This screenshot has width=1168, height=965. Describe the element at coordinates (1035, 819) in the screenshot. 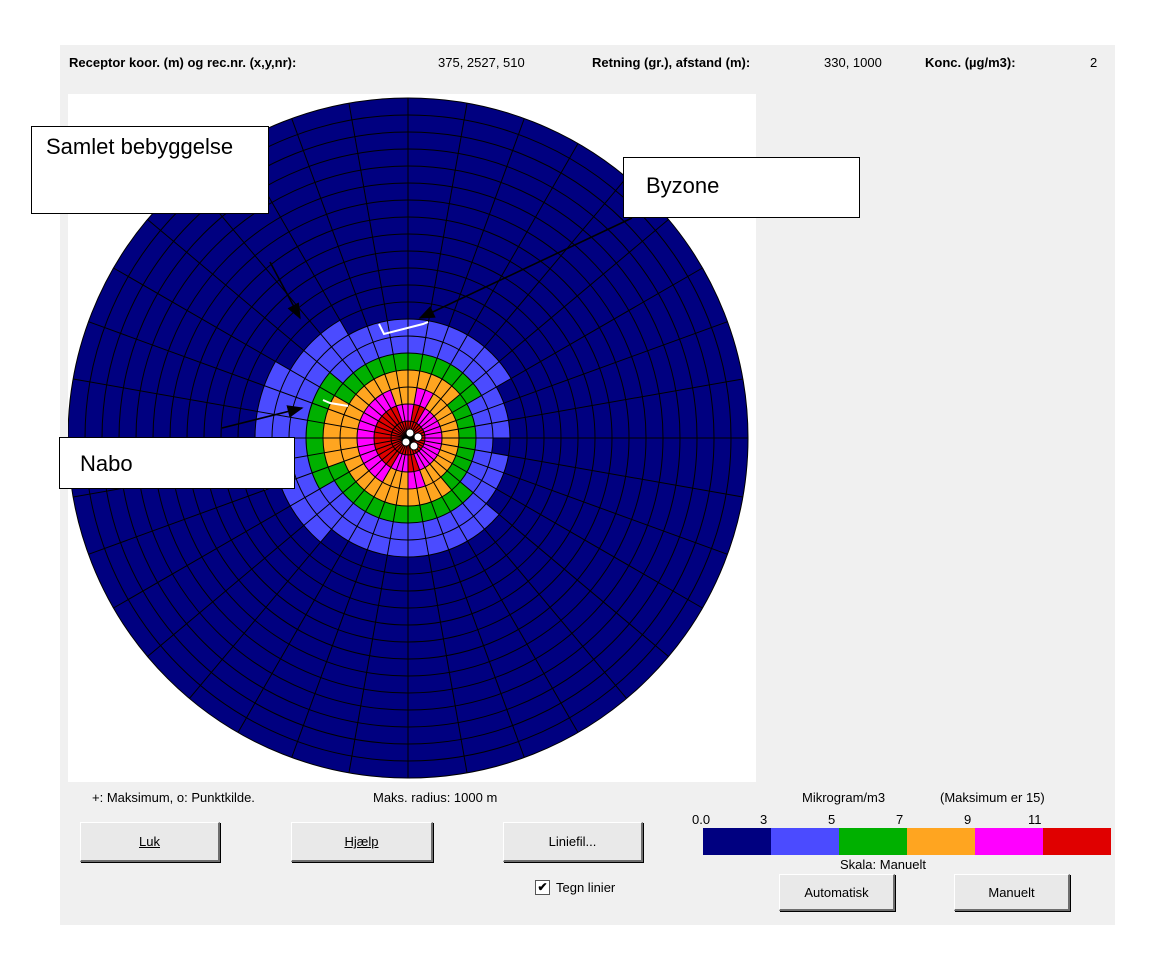

I see `legend-tick-5: 11` at that location.